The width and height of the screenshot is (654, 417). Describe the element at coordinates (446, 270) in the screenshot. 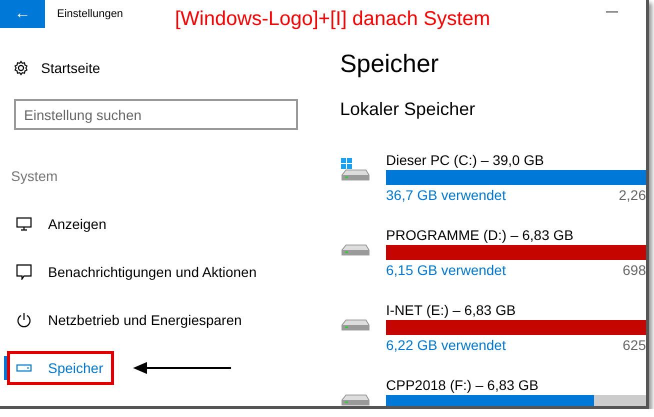

I see `used-space-link: 6,15 GB verwendet` at that location.